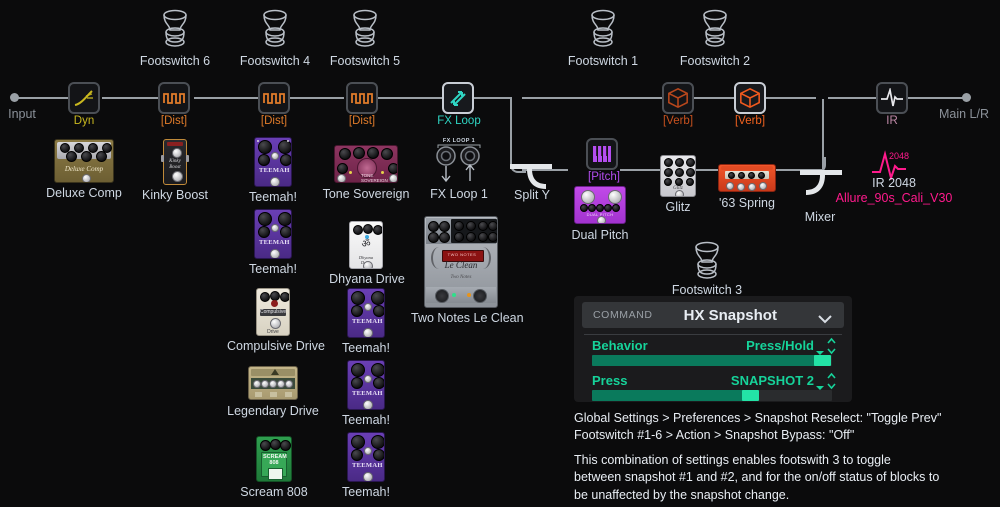 The image size is (1000, 507). What do you see at coordinates (367, 253) in the screenshot?
I see `pedal-dhyana-drive: ॐ DhyanaDrive Dhyana Drive` at bounding box center [367, 253].